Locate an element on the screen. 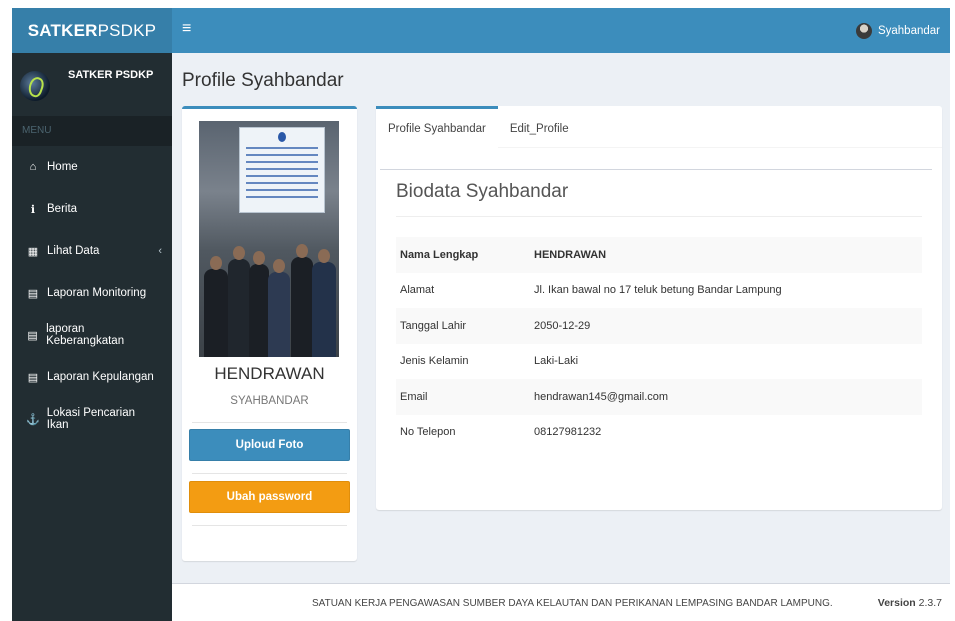 This screenshot has width=955, height=621. version-info: Version 2.3.7 is located at coordinates (910, 603).